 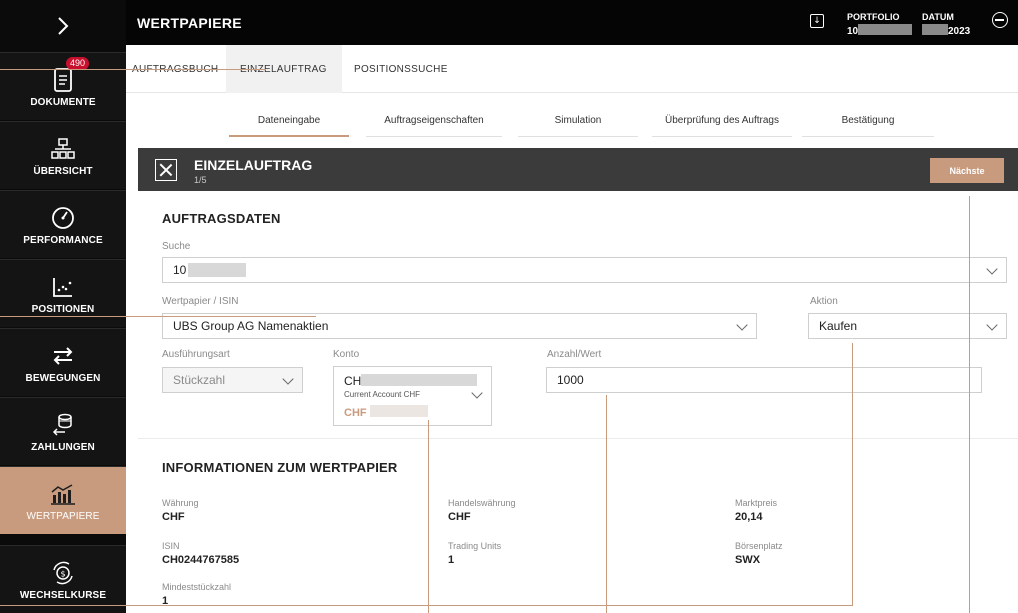 I want to click on handelswaehrung-value: CHF, so click(x=459, y=517).